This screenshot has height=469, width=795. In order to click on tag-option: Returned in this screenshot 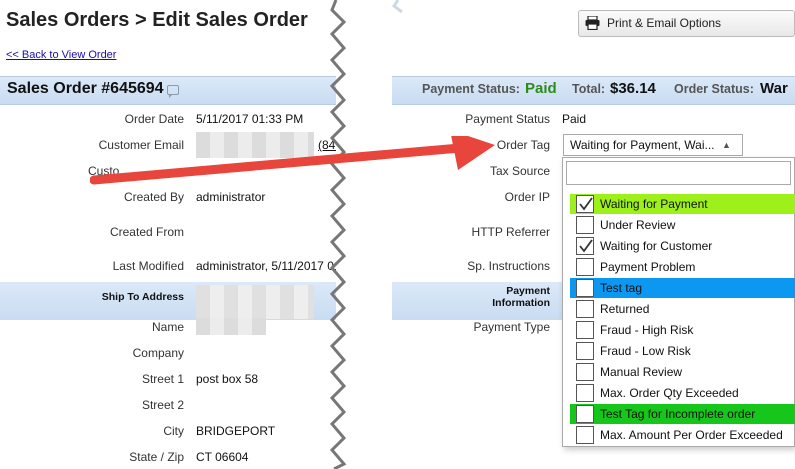, I will do `click(682, 309)`.